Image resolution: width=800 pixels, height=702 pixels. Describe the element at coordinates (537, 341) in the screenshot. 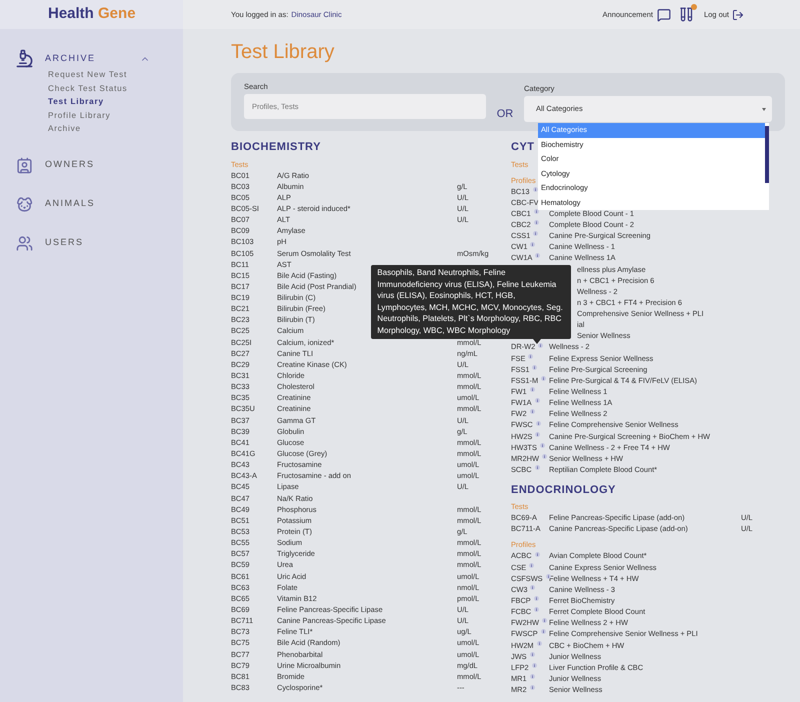

I see `tooltip-arrow-icon` at that location.